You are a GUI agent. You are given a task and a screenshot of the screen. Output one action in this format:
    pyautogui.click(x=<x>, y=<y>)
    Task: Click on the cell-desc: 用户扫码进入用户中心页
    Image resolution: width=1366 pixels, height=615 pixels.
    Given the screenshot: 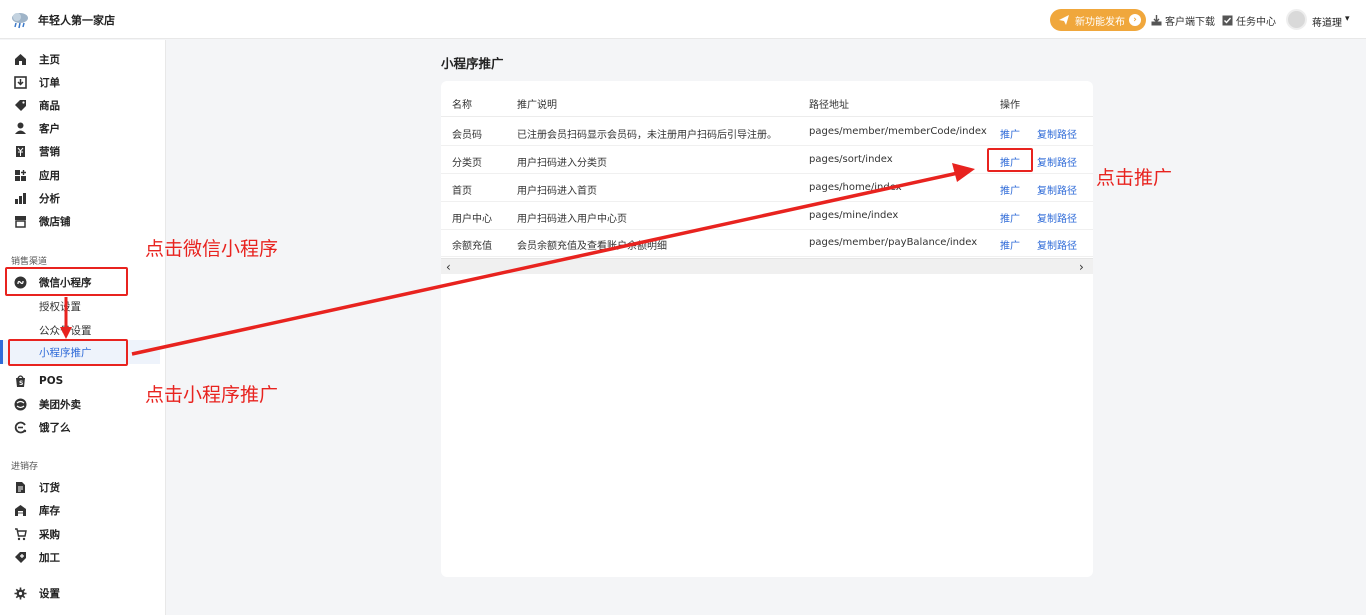 What is the action you would take?
    pyautogui.click(x=572, y=219)
    